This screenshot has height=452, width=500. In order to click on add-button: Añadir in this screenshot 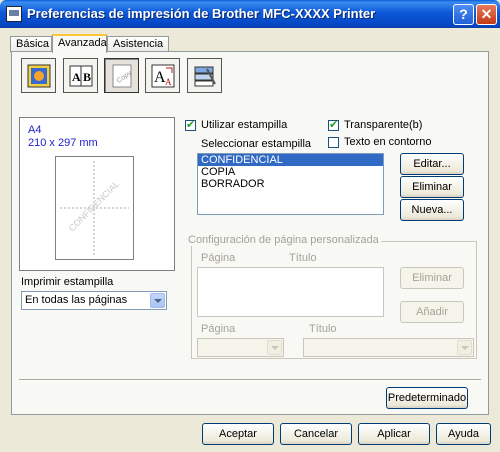, I will do `click(432, 312)`.